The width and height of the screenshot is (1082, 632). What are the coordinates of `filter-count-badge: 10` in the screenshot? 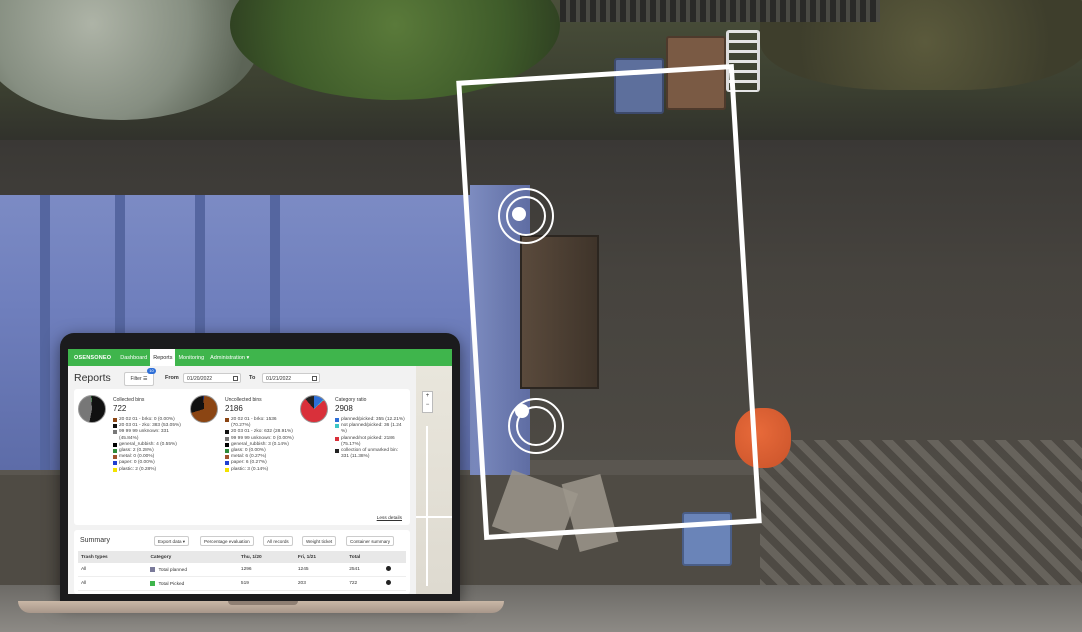 It's located at (151, 371).